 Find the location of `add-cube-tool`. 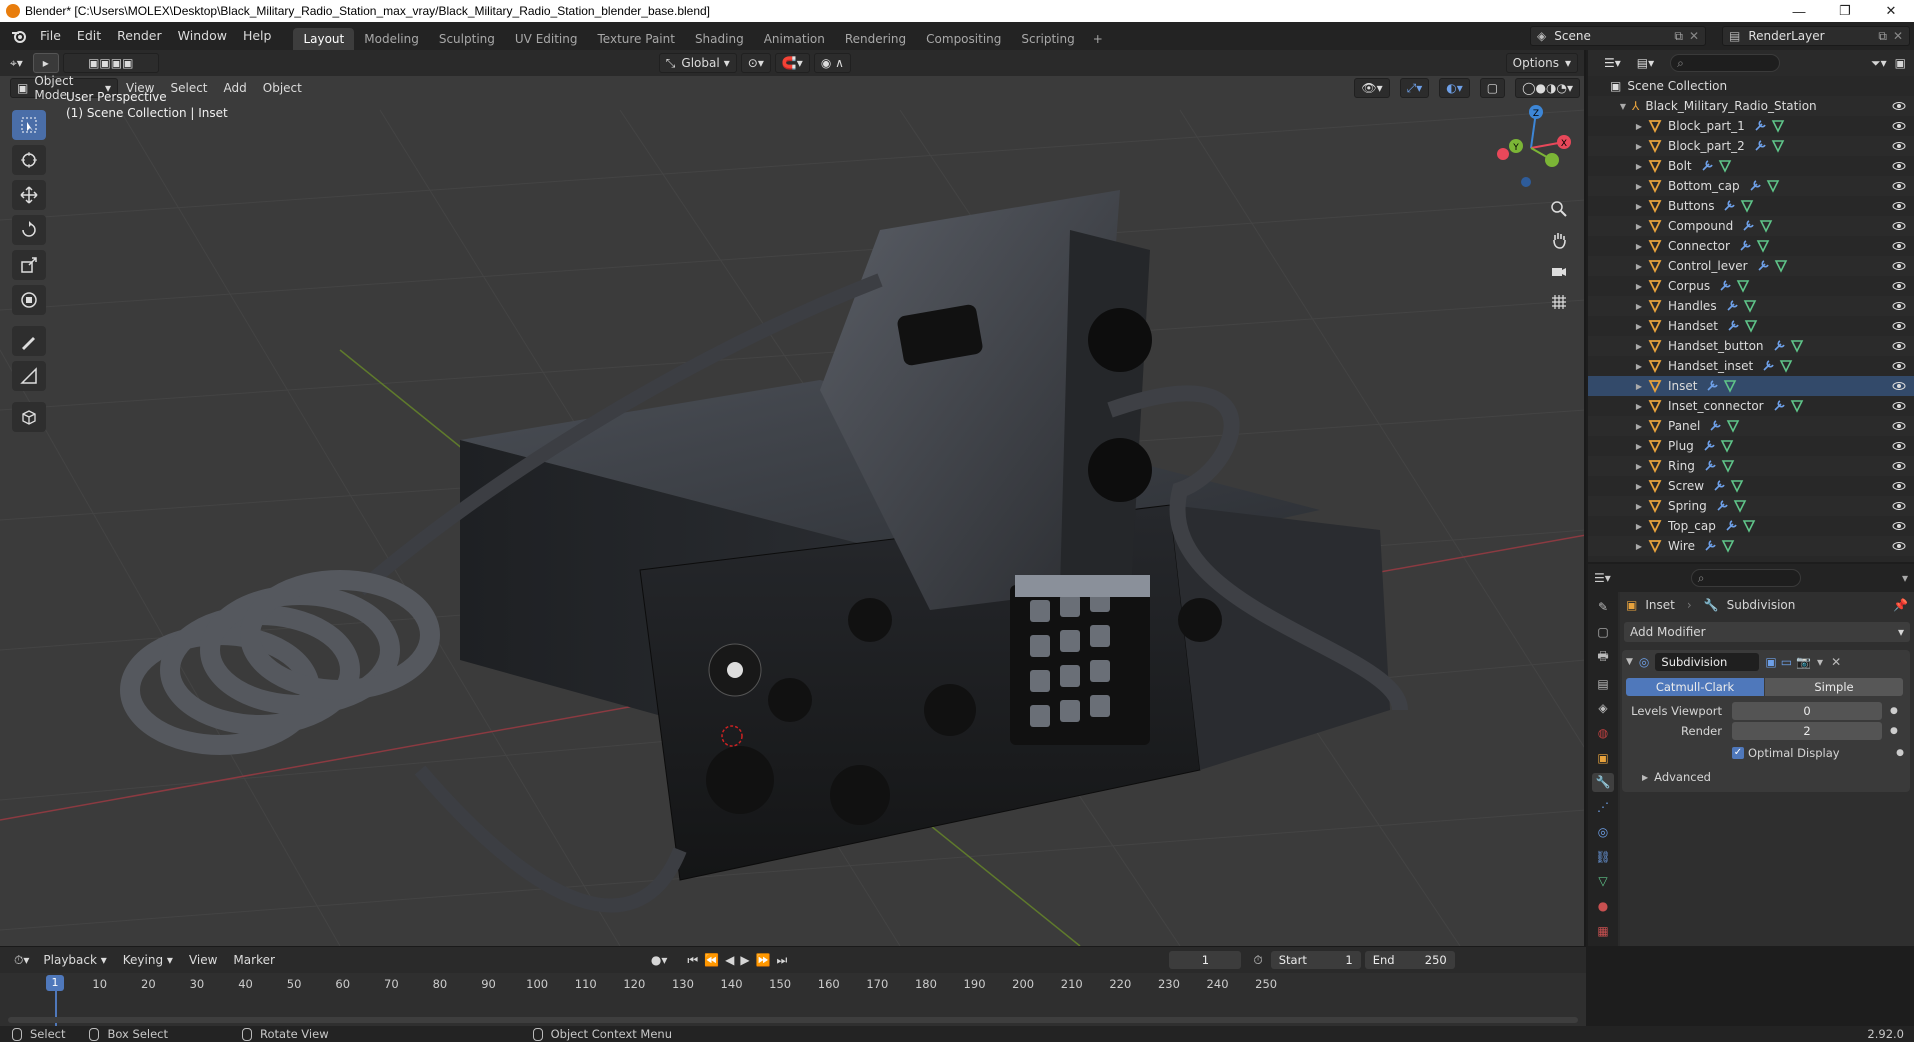

add-cube-tool is located at coordinates (29, 417).